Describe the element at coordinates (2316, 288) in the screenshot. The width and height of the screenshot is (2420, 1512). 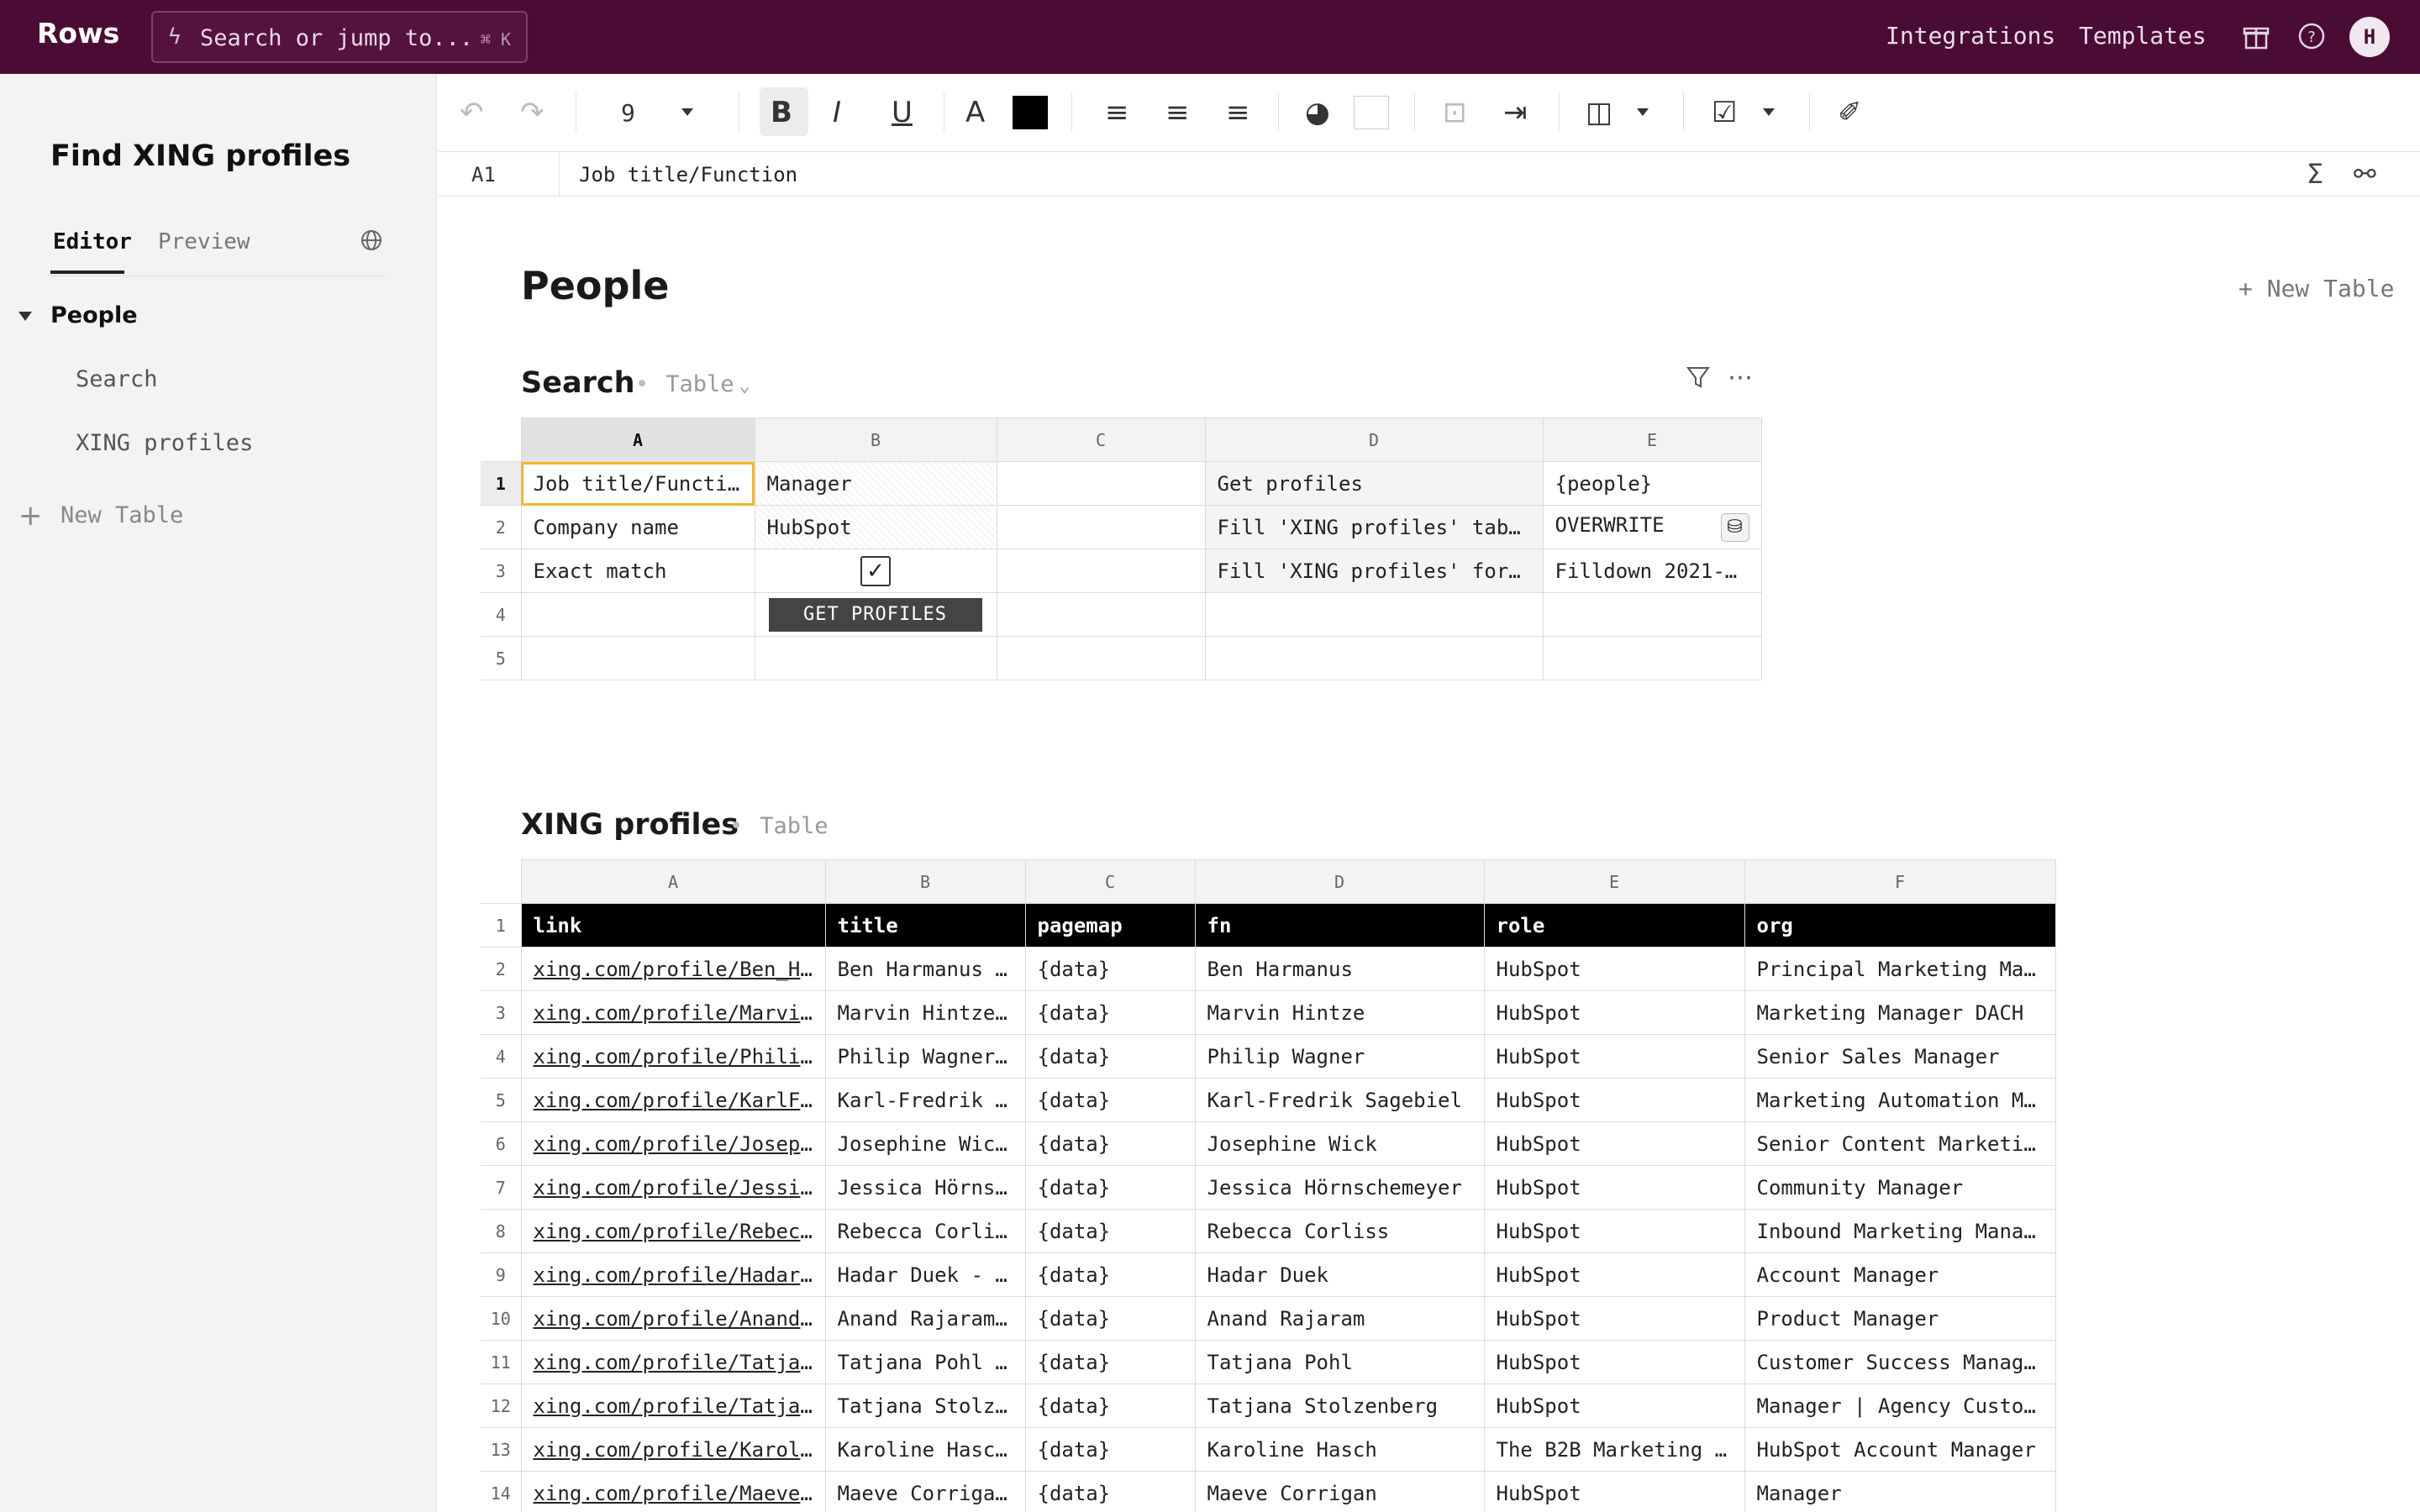
I see `new-table-button: + New Table` at that location.